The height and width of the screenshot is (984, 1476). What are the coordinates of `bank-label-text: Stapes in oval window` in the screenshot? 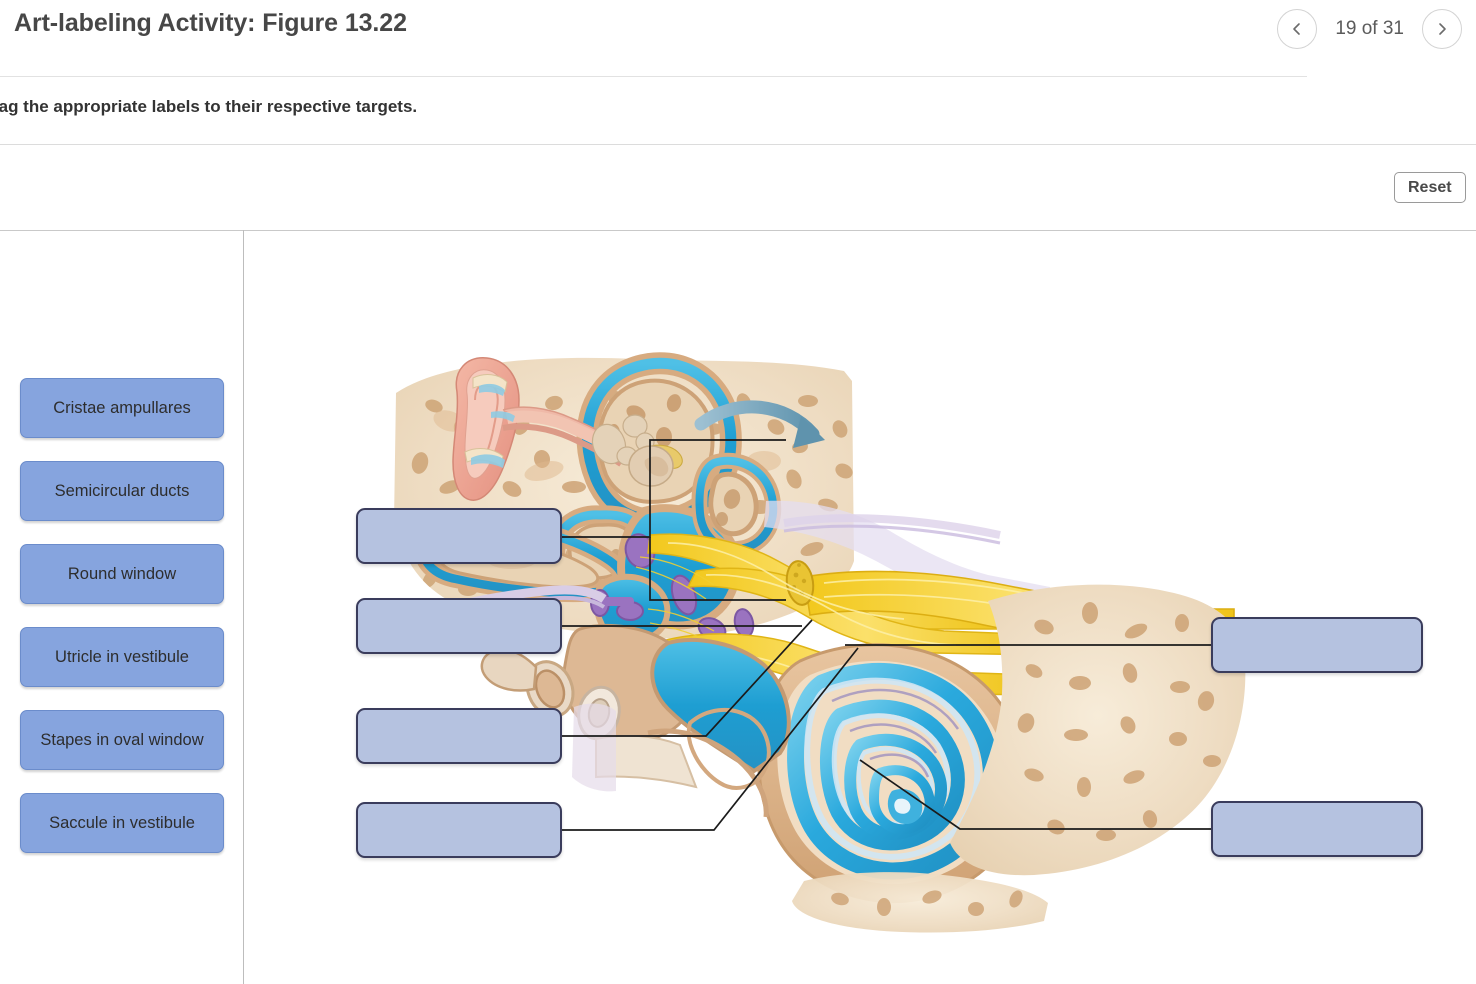 It's located at (122, 739).